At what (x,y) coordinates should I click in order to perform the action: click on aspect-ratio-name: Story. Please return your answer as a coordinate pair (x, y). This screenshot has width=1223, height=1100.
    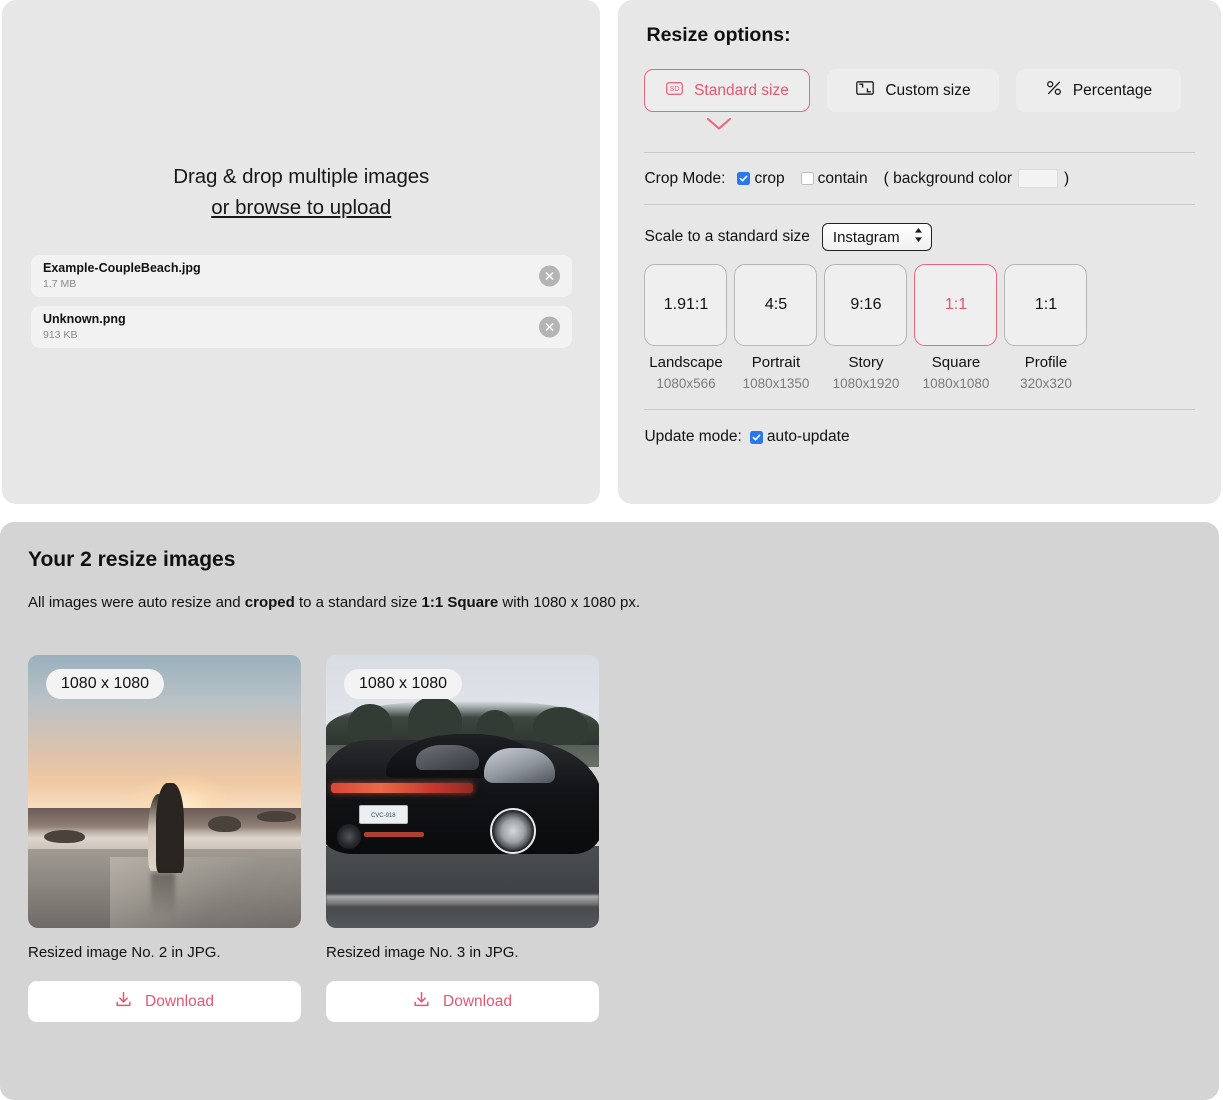
    Looking at the image, I should click on (866, 362).